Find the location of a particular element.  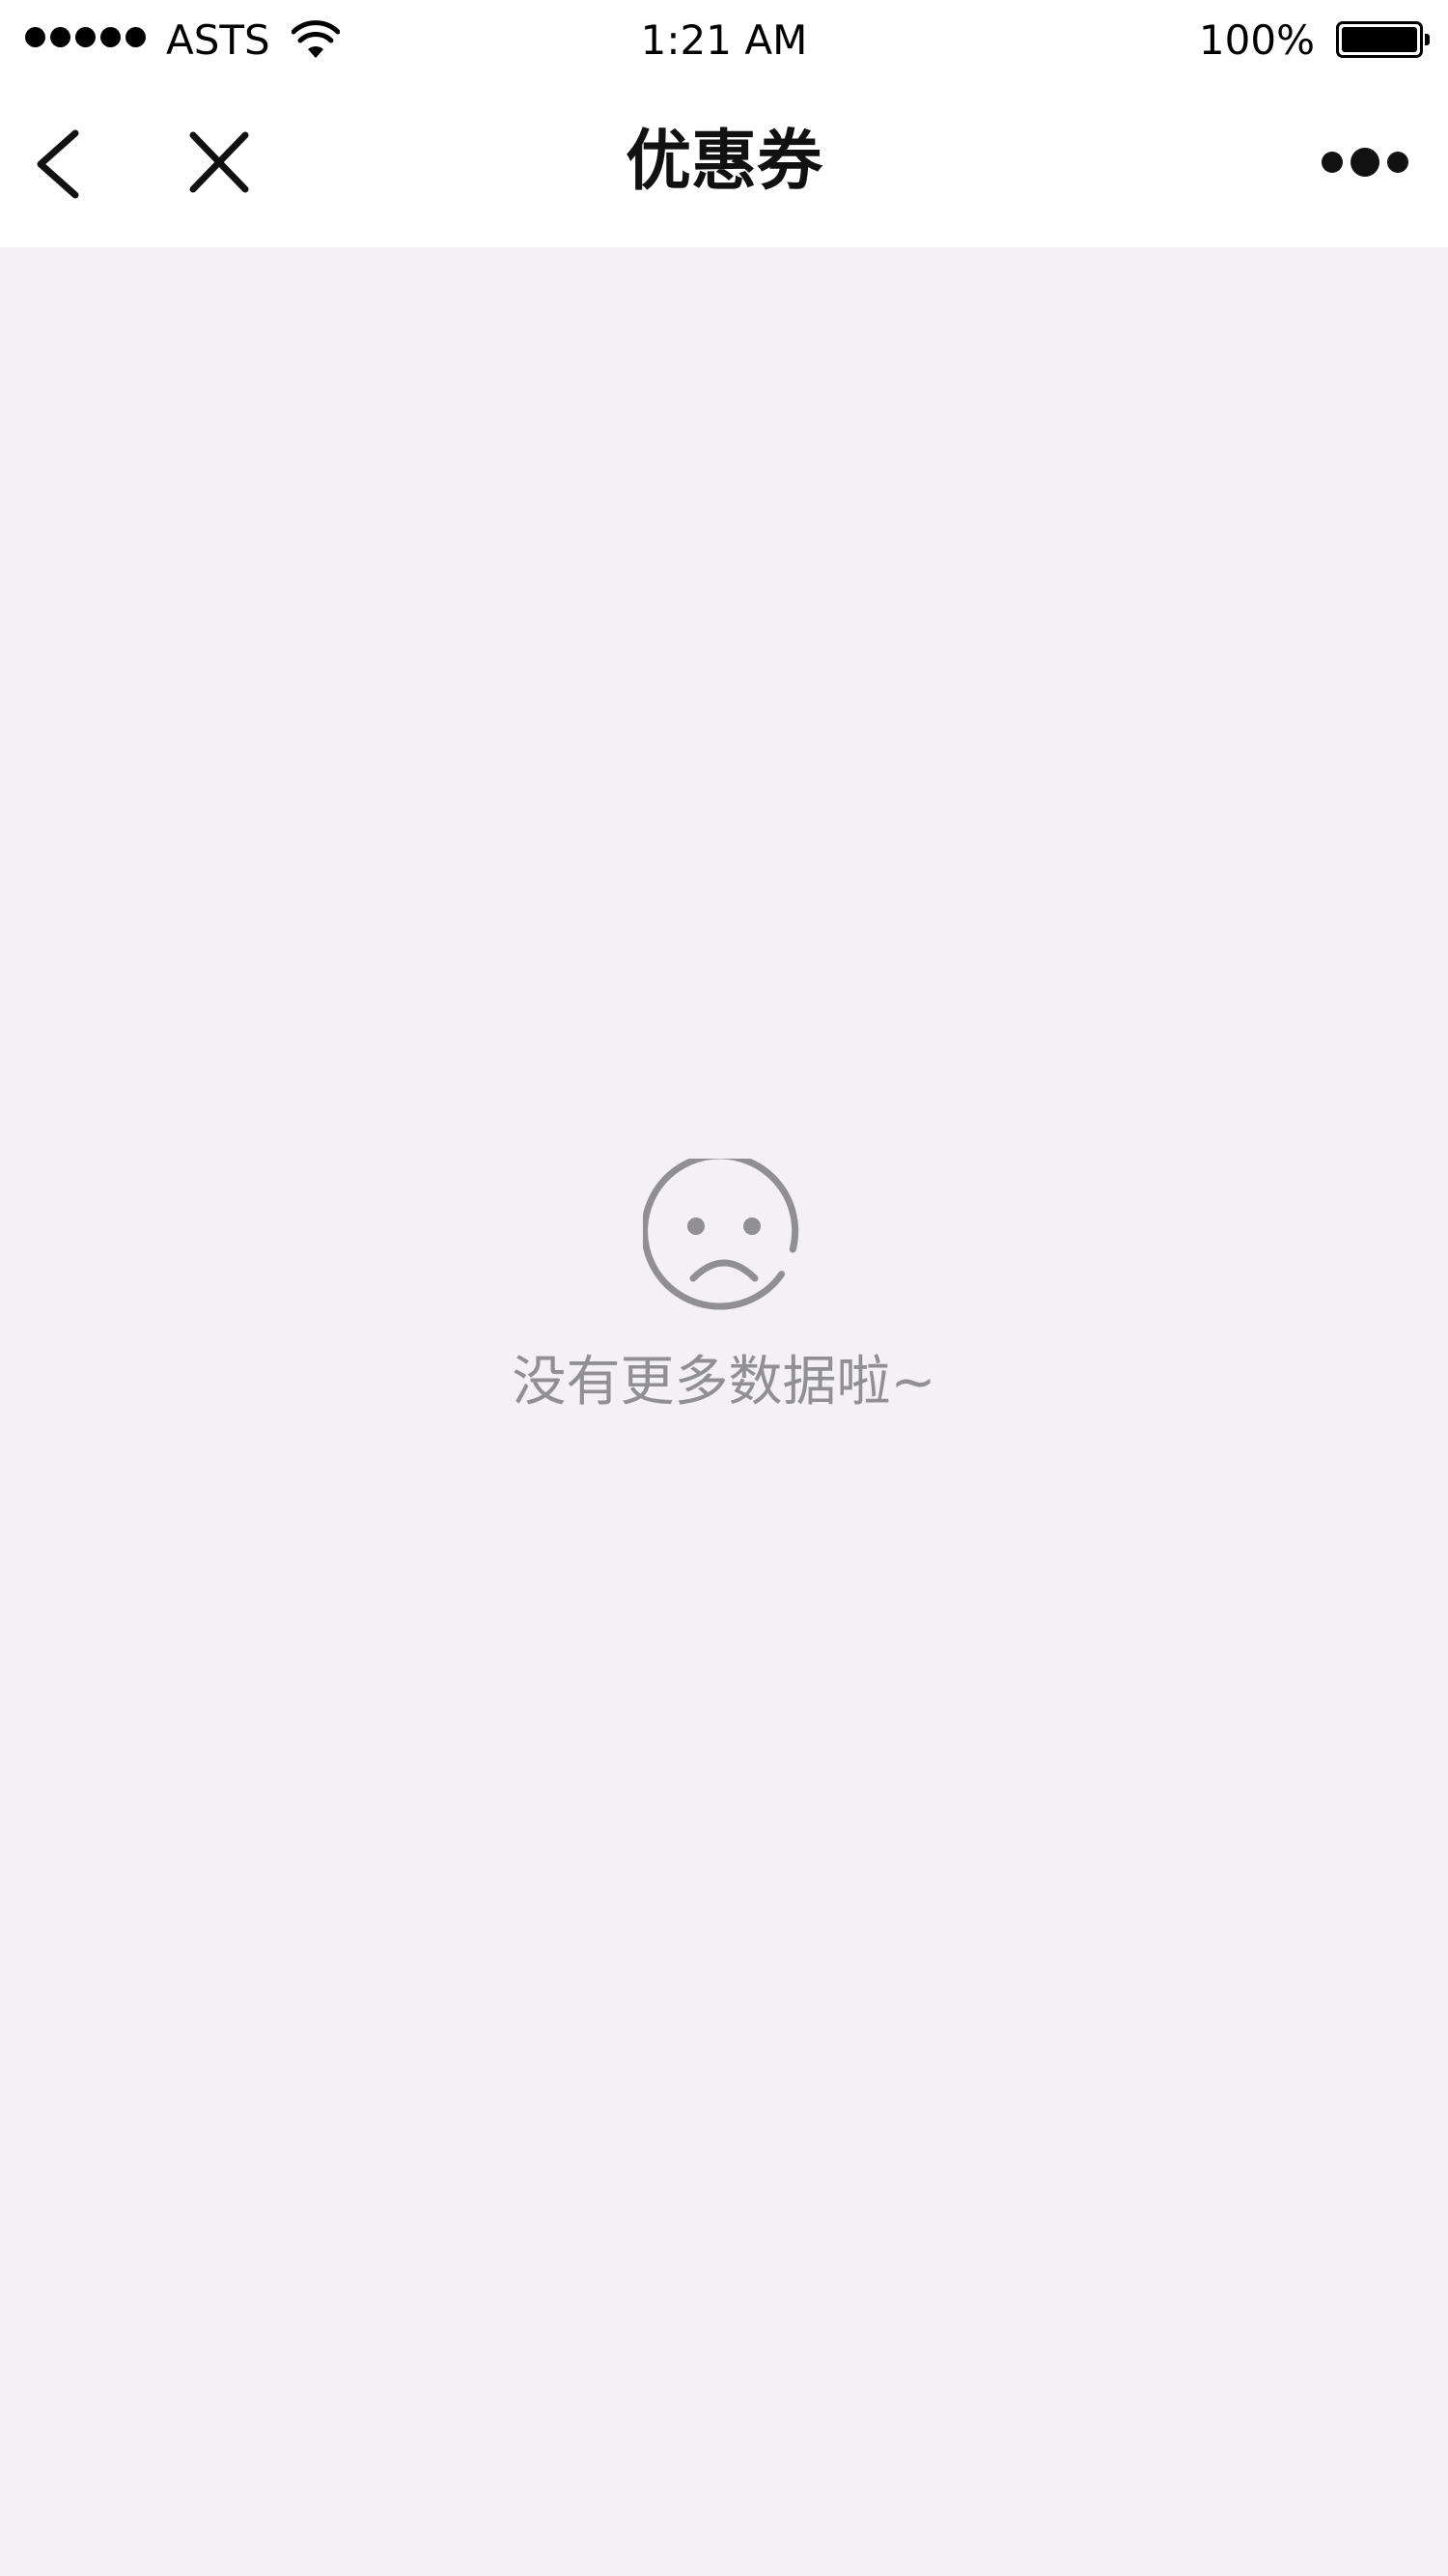

battery-percentage: 100% is located at coordinates (1257, 40).